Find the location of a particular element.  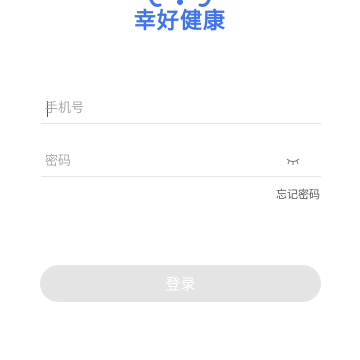

password-field is located at coordinates (181, 162).